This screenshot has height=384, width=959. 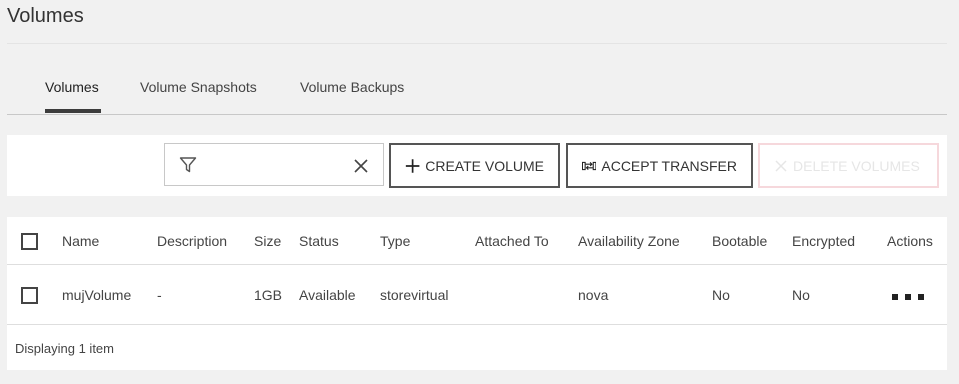 I want to click on column-header-encrypted: Encrypted, so click(x=823, y=241).